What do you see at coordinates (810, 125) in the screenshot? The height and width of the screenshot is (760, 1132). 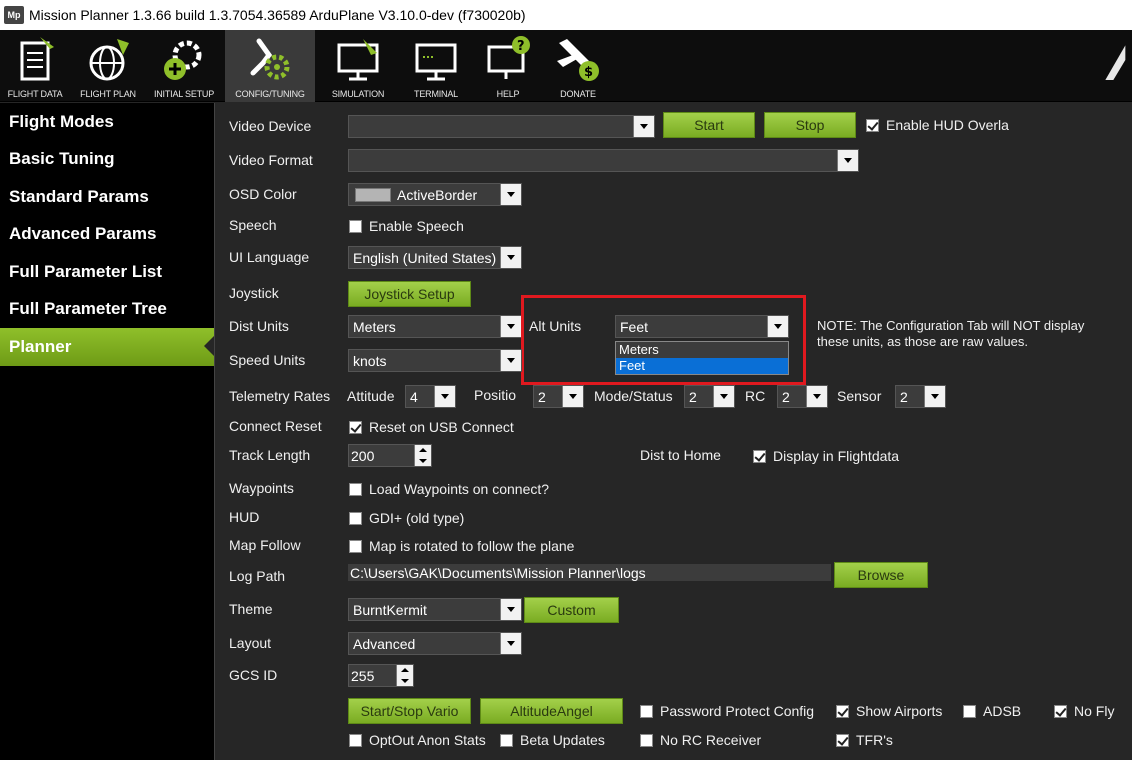 I see `stop-button: Stop` at bounding box center [810, 125].